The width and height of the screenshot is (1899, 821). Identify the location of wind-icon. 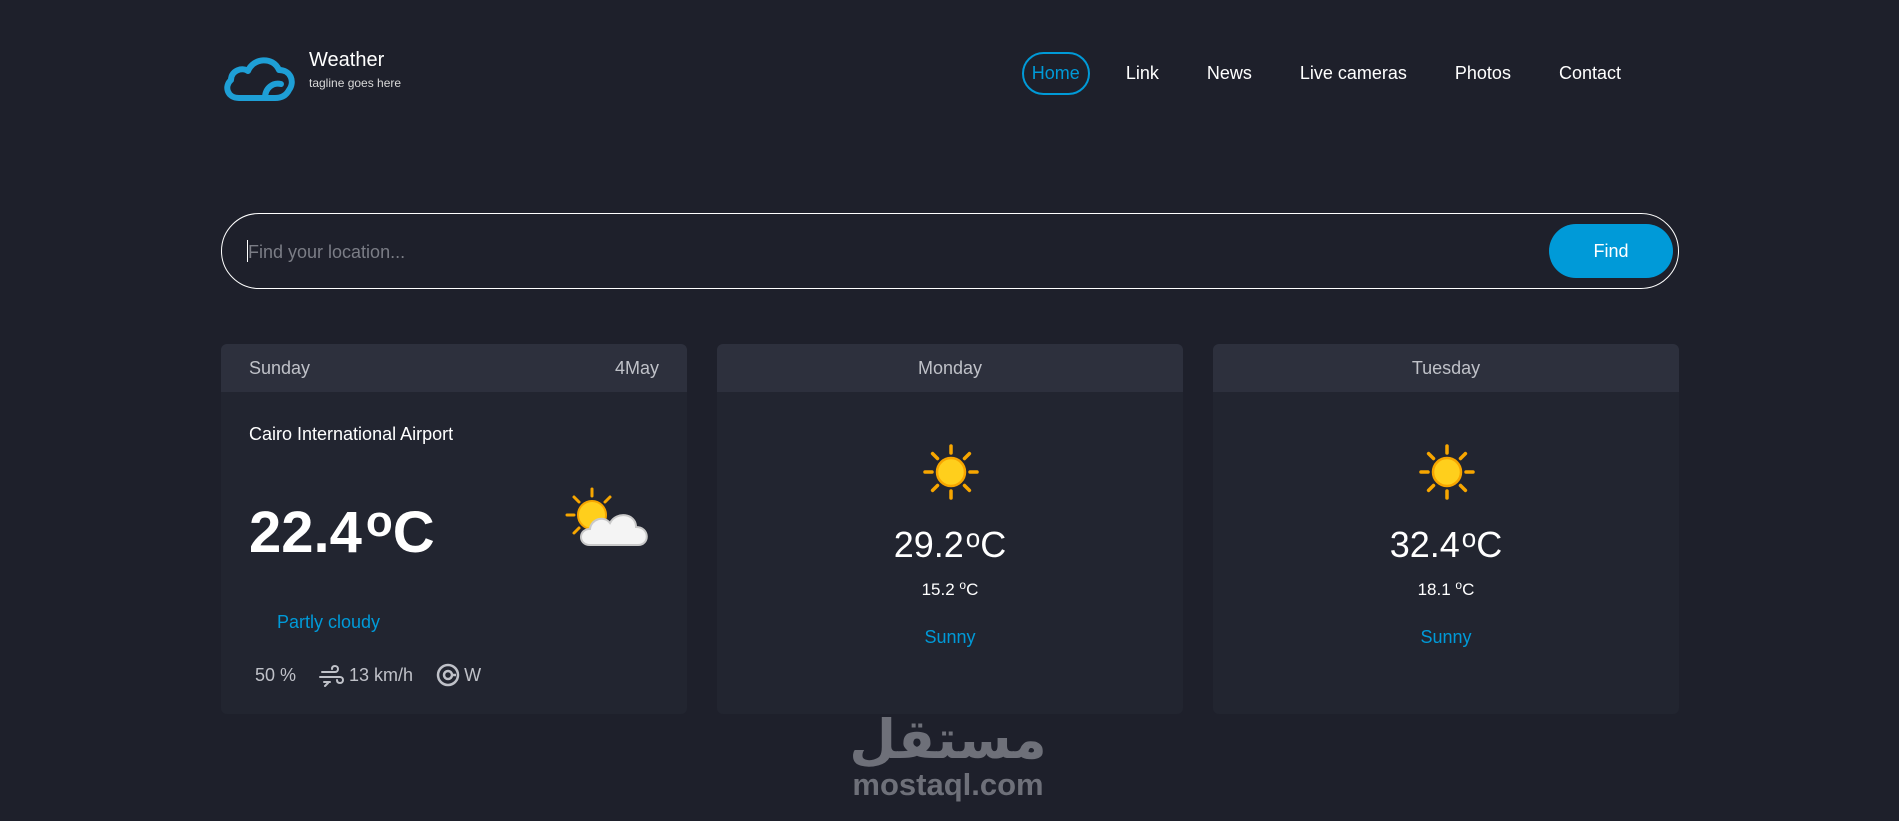
(332, 675).